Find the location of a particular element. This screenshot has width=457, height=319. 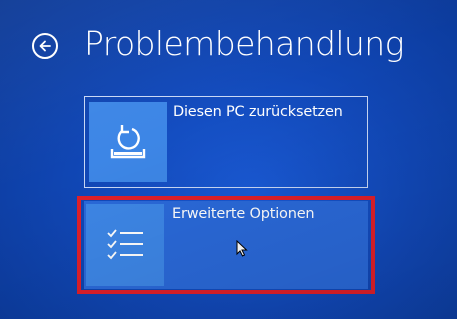

checklist-icon is located at coordinates (125, 244).